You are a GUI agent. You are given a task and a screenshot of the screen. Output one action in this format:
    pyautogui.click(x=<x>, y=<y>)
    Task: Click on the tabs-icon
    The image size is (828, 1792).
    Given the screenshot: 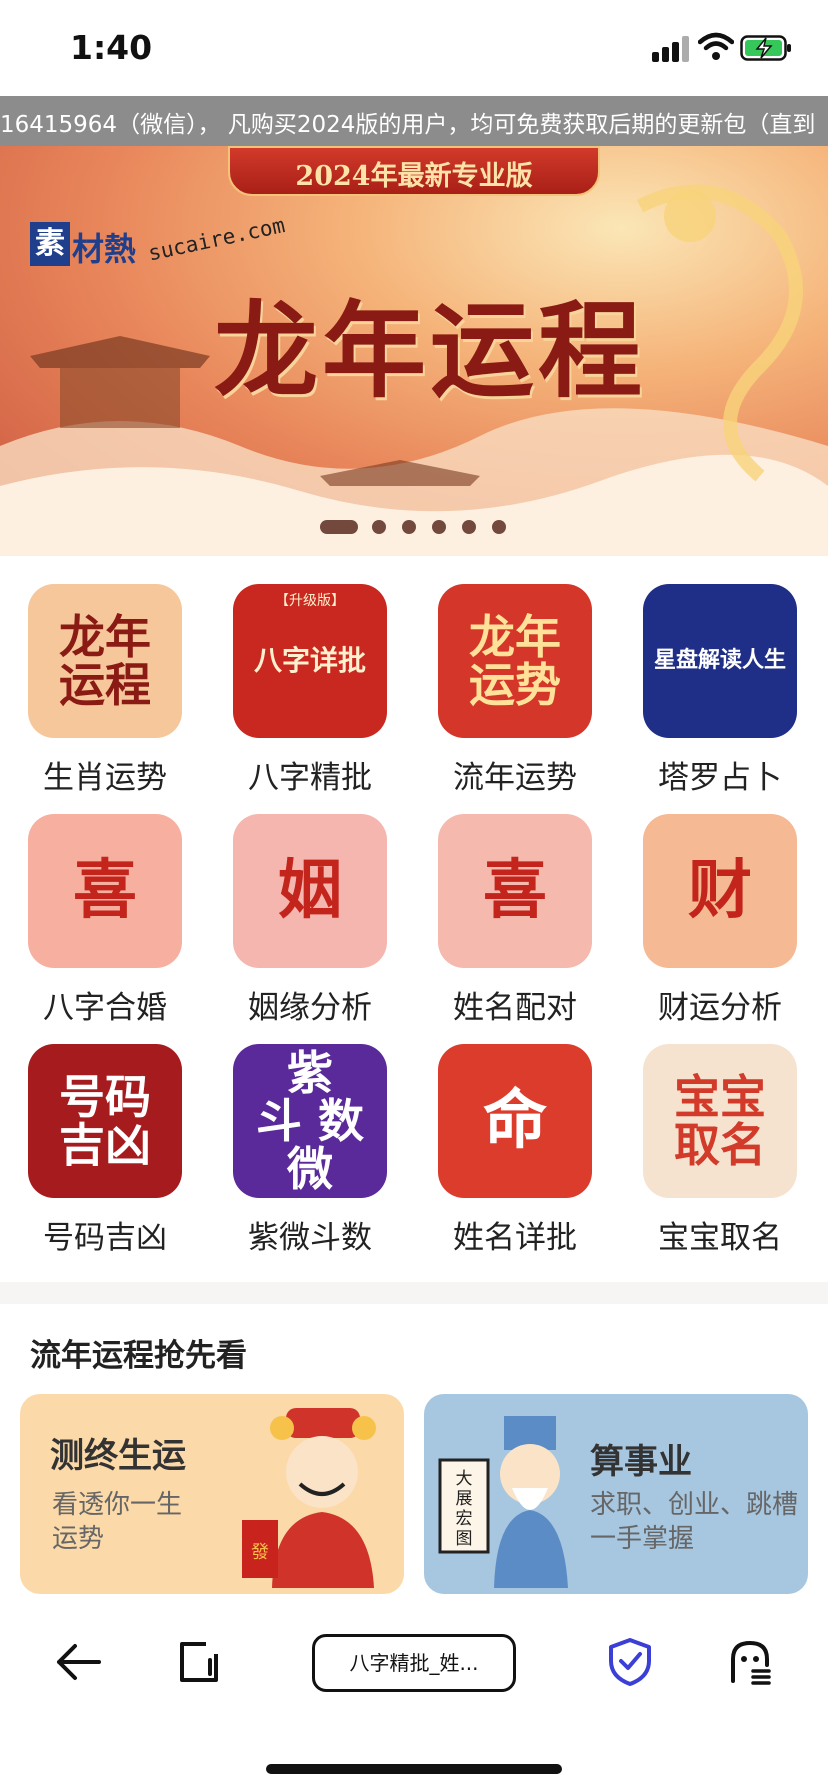 What is the action you would take?
    pyautogui.click(x=199, y=1662)
    